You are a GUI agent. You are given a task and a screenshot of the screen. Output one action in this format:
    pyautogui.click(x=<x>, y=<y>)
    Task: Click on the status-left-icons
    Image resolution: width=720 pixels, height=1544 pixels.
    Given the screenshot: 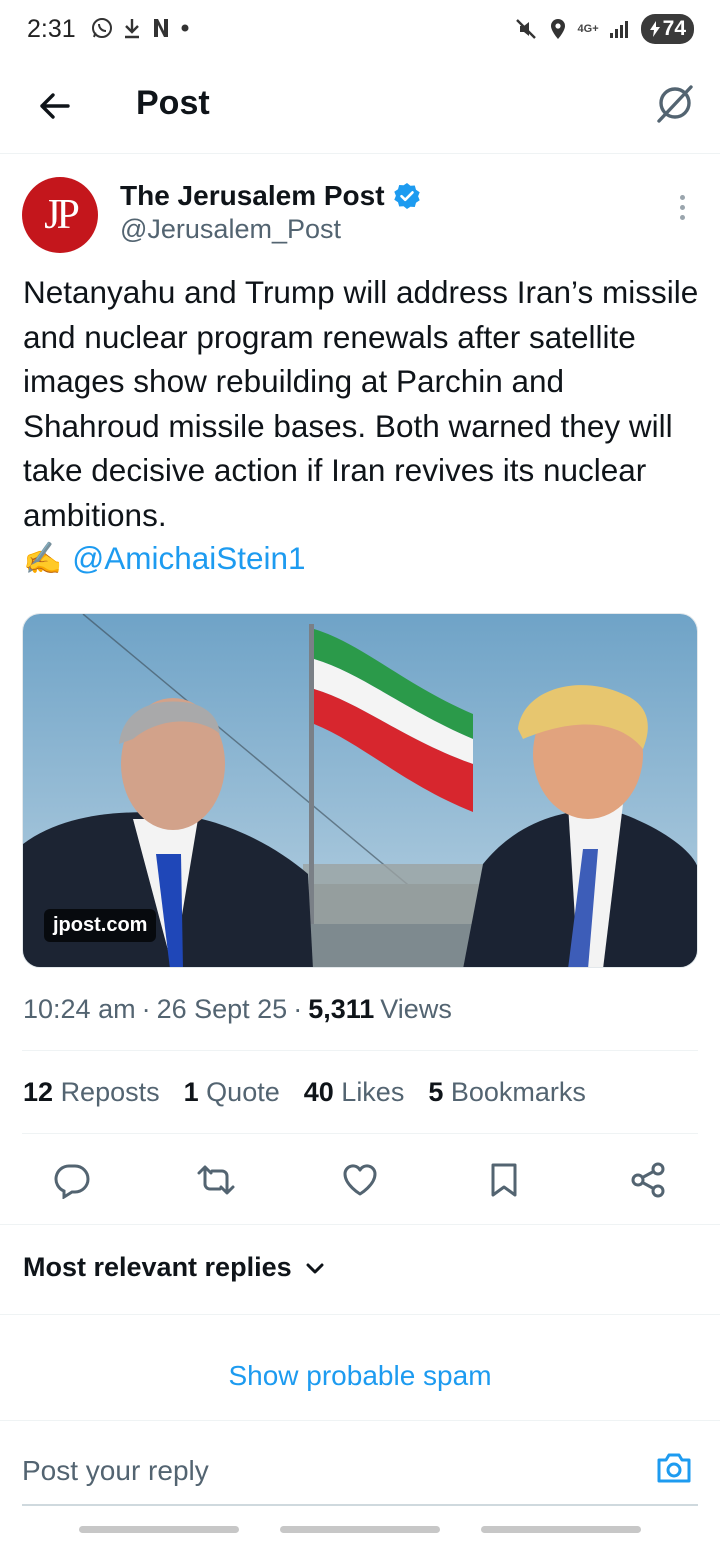 What is the action you would take?
    pyautogui.click(x=140, y=28)
    